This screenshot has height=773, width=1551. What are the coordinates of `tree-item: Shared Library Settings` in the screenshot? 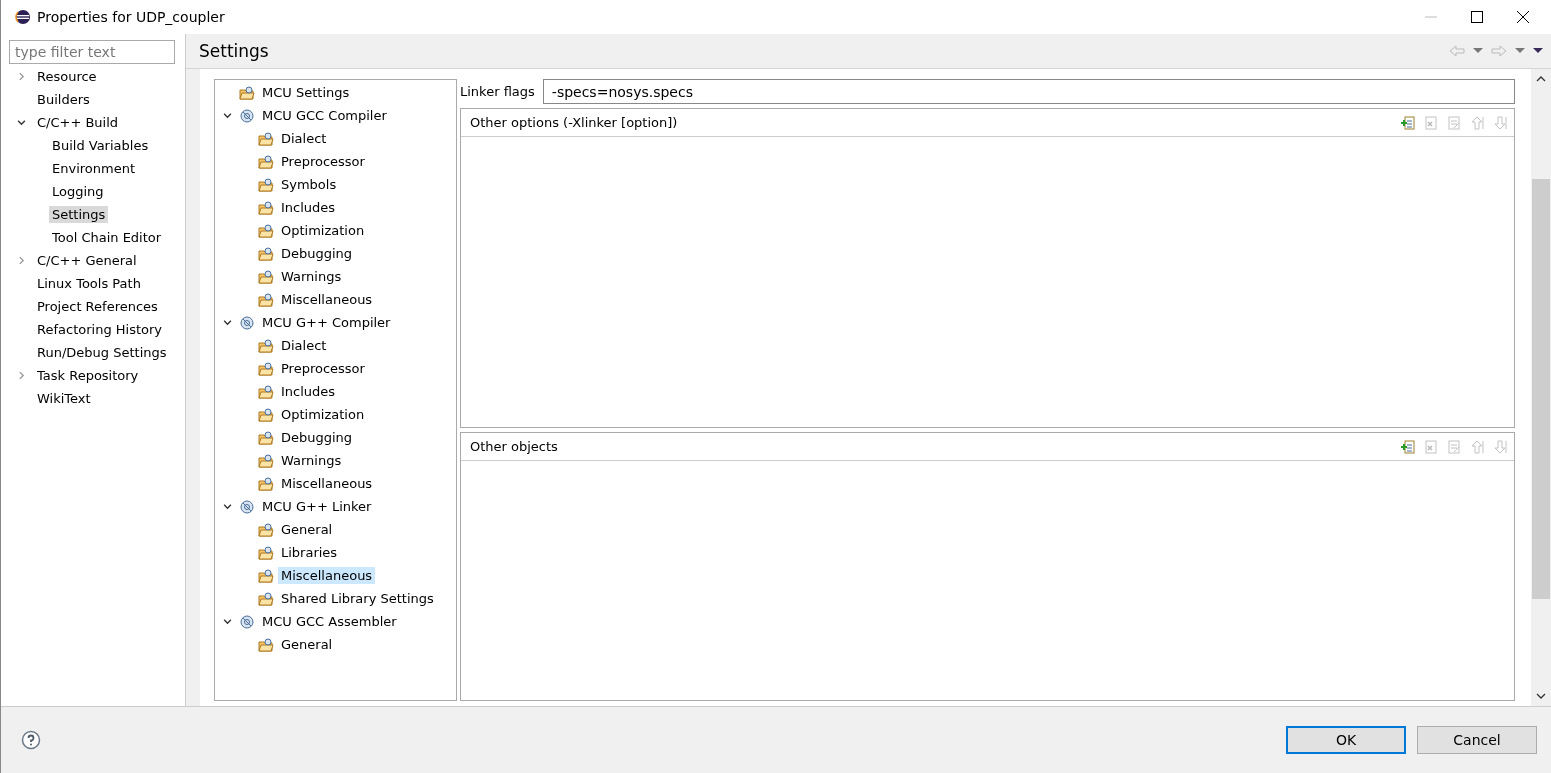 It's located at (357, 598).